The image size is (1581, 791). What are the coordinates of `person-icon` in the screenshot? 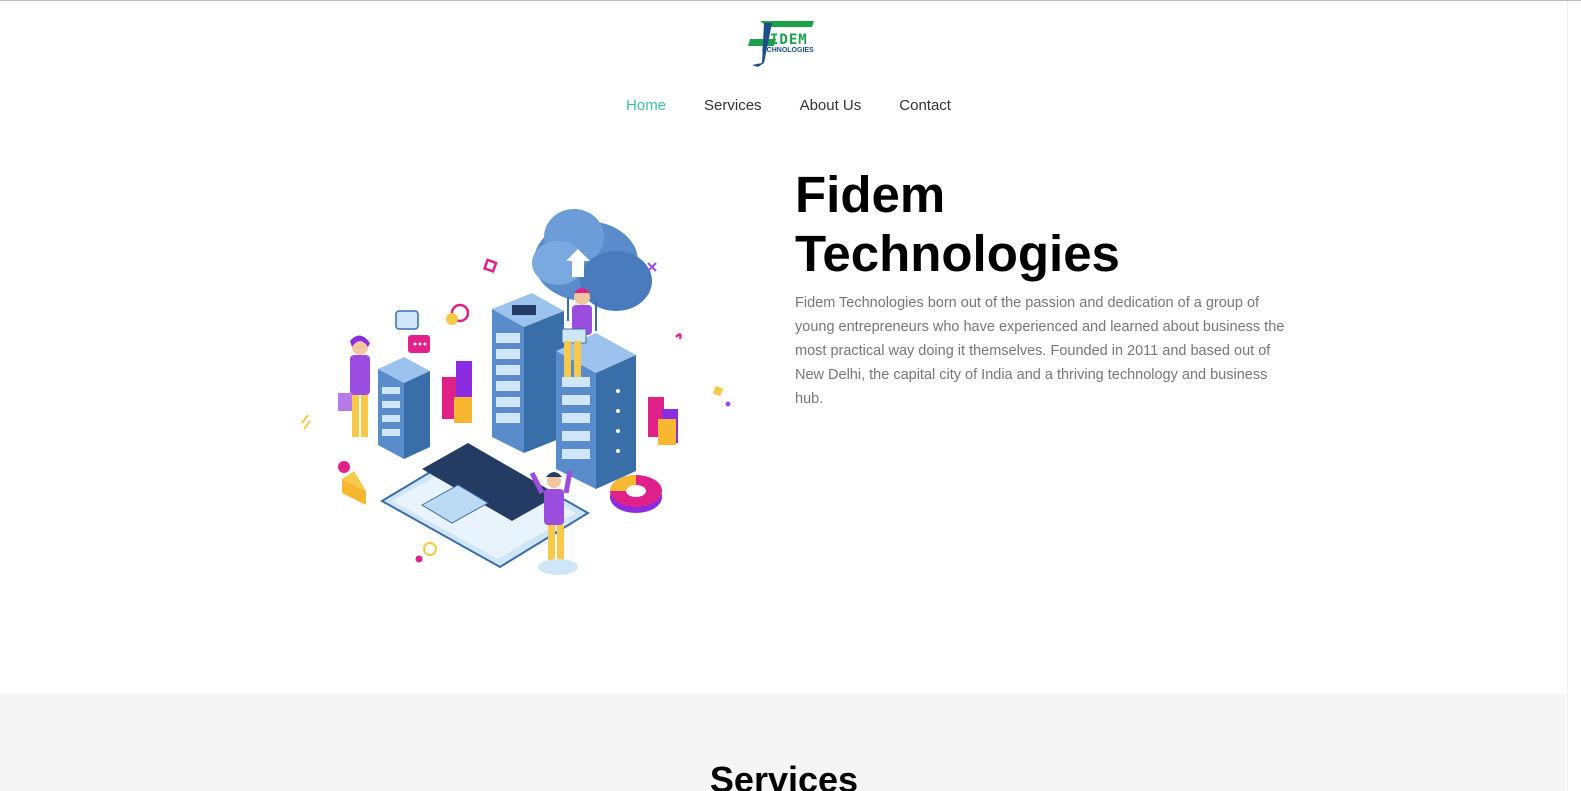 It's located at (354, 386).